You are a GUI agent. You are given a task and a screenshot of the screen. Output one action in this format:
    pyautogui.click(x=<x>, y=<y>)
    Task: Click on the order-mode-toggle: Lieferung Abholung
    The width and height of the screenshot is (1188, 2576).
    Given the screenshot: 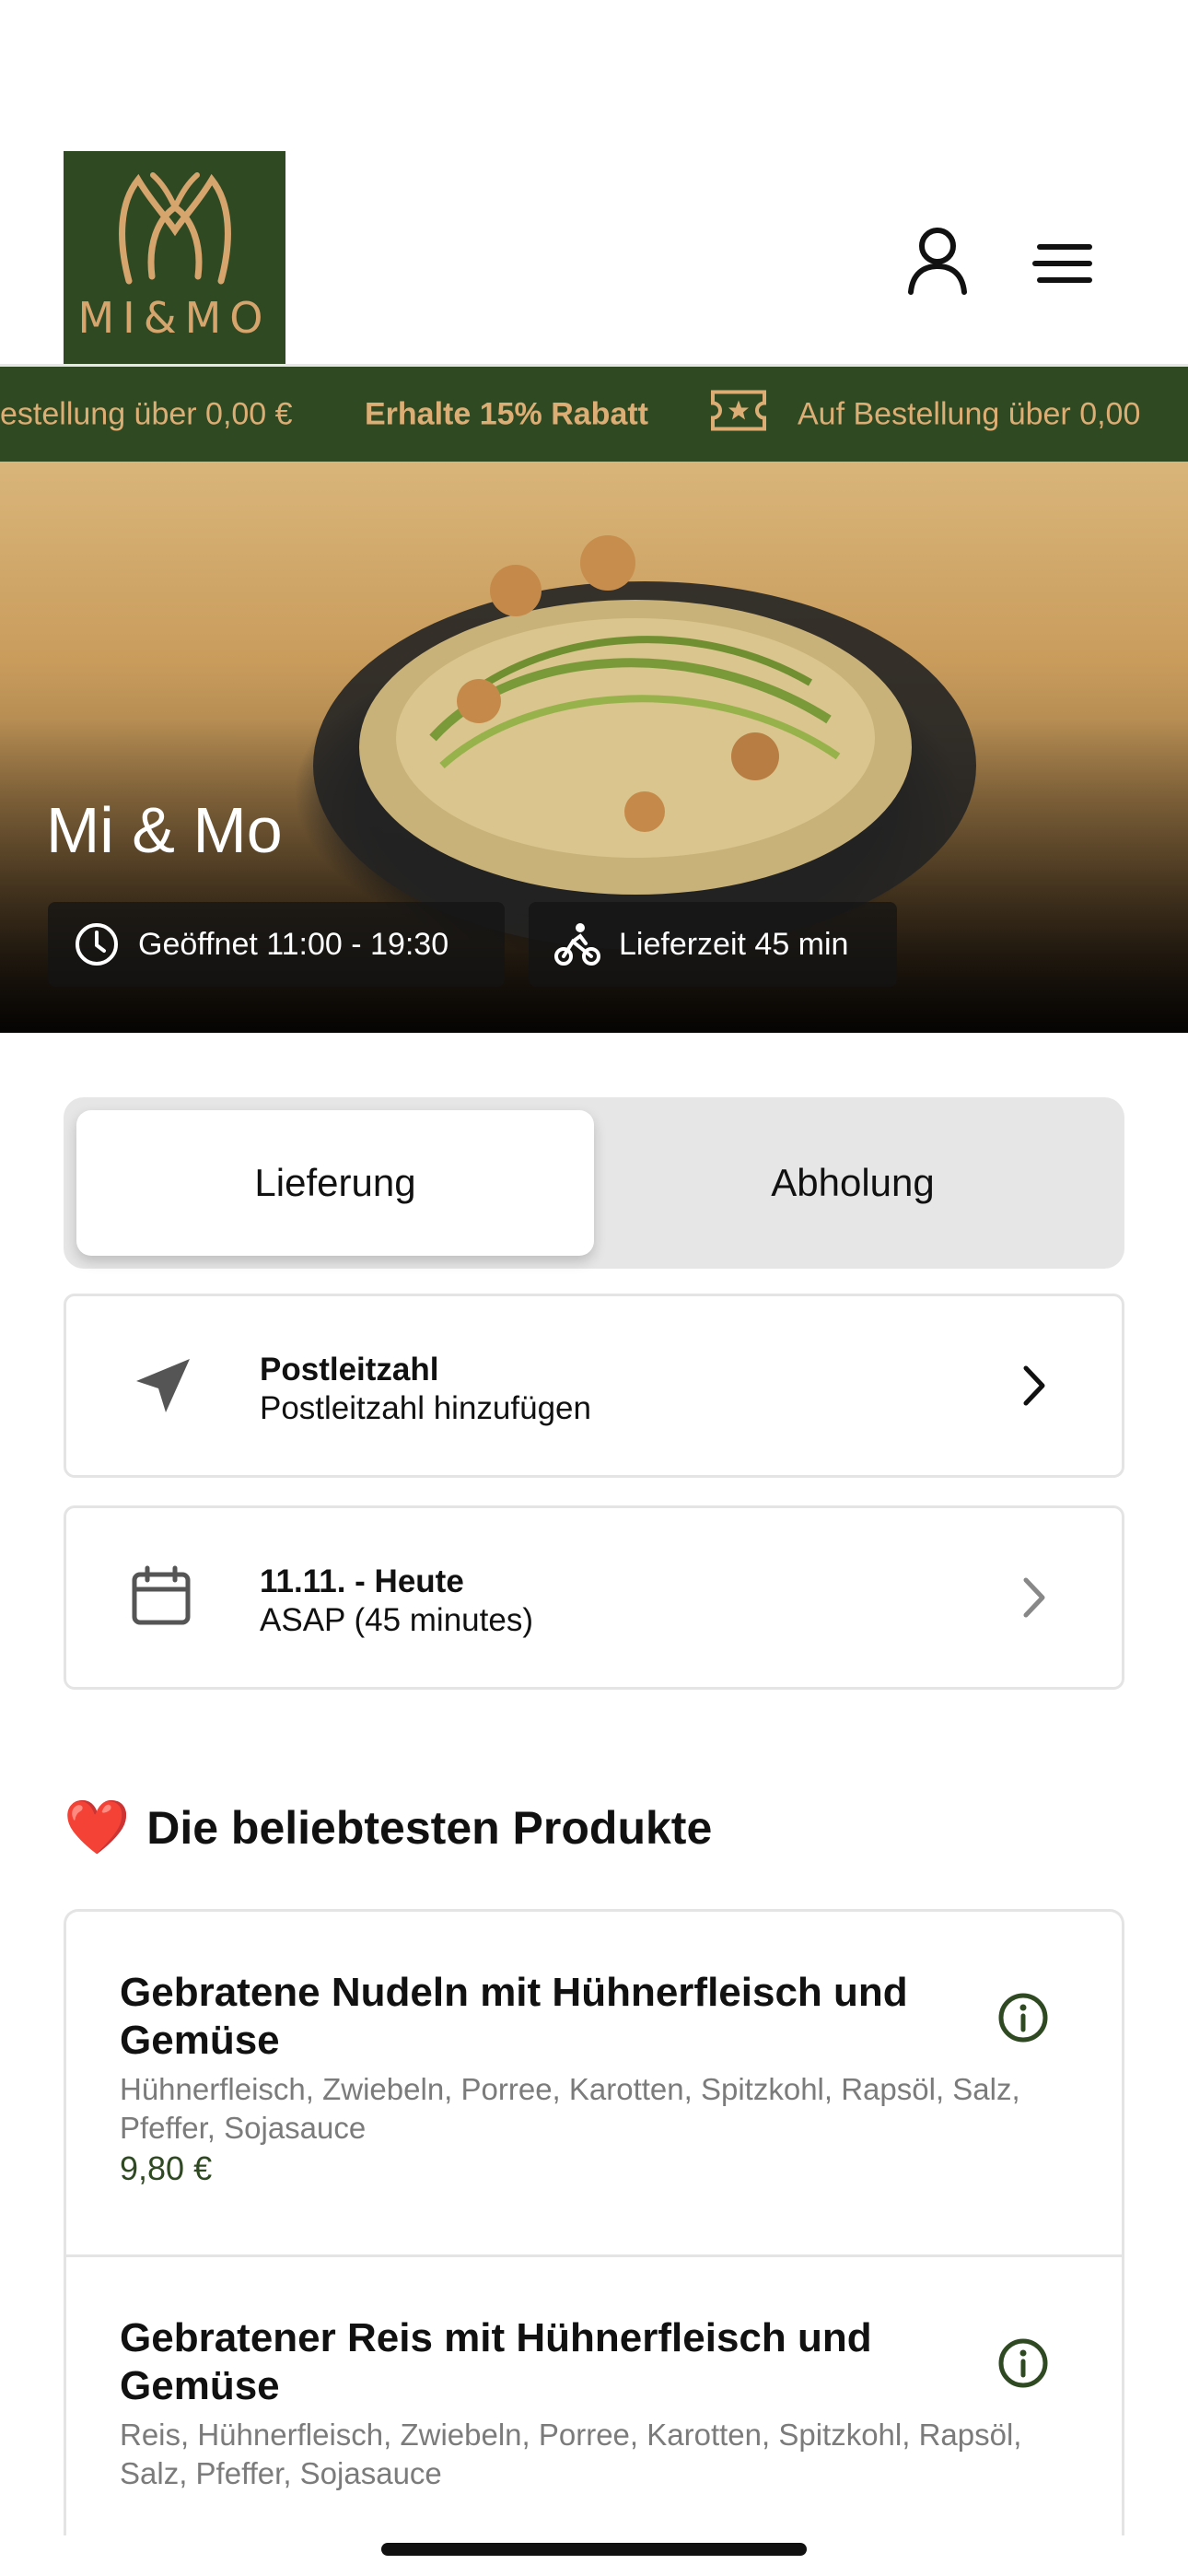 What is the action you would take?
    pyautogui.click(x=594, y=1183)
    